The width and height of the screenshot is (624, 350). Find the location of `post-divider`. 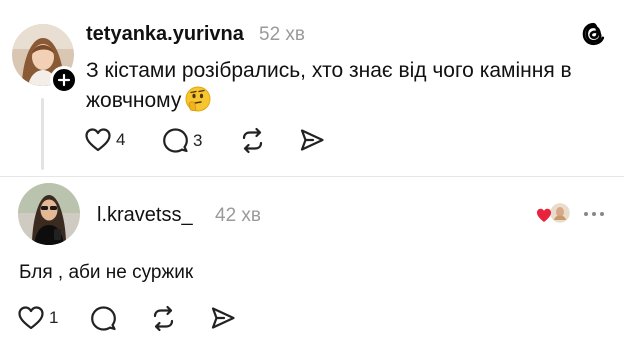

post-divider is located at coordinates (312, 176).